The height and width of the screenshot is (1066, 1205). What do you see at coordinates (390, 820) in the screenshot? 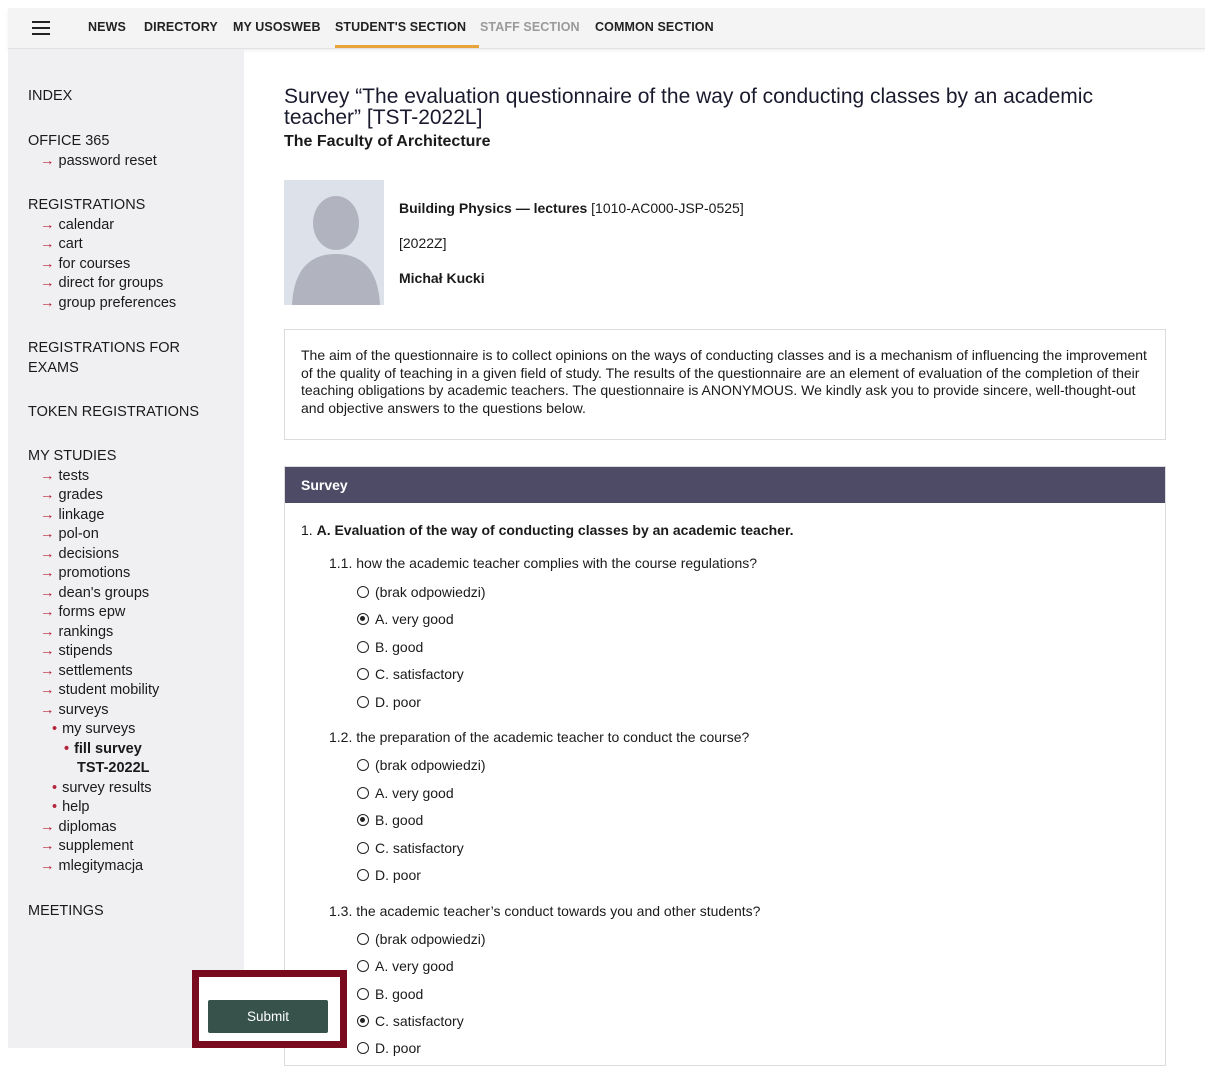
I see `q2-option-good: B. good` at bounding box center [390, 820].